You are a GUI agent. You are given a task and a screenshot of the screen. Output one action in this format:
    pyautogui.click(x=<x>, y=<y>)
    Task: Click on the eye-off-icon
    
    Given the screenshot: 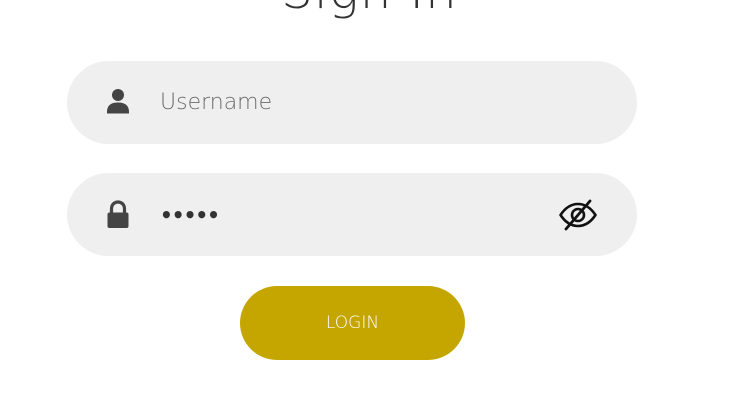 What is the action you would take?
    pyautogui.click(x=578, y=215)
    